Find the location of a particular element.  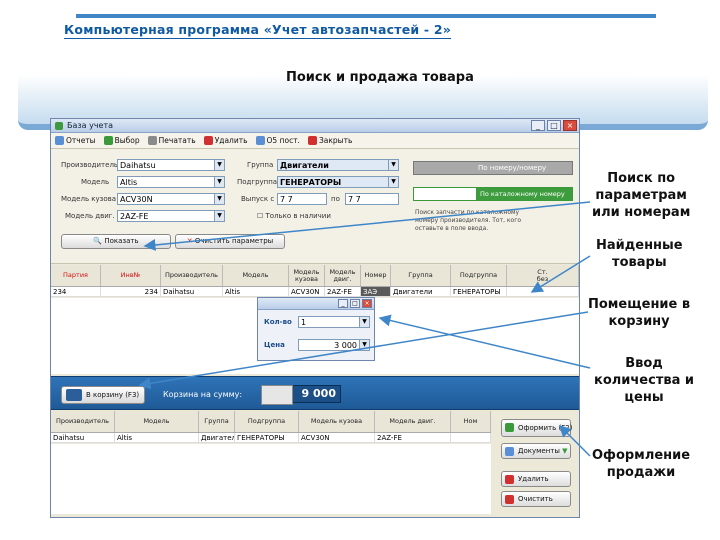

cell-subgroup: ГЕНЕРАТОРЫ is located at coordinates (479, 291).